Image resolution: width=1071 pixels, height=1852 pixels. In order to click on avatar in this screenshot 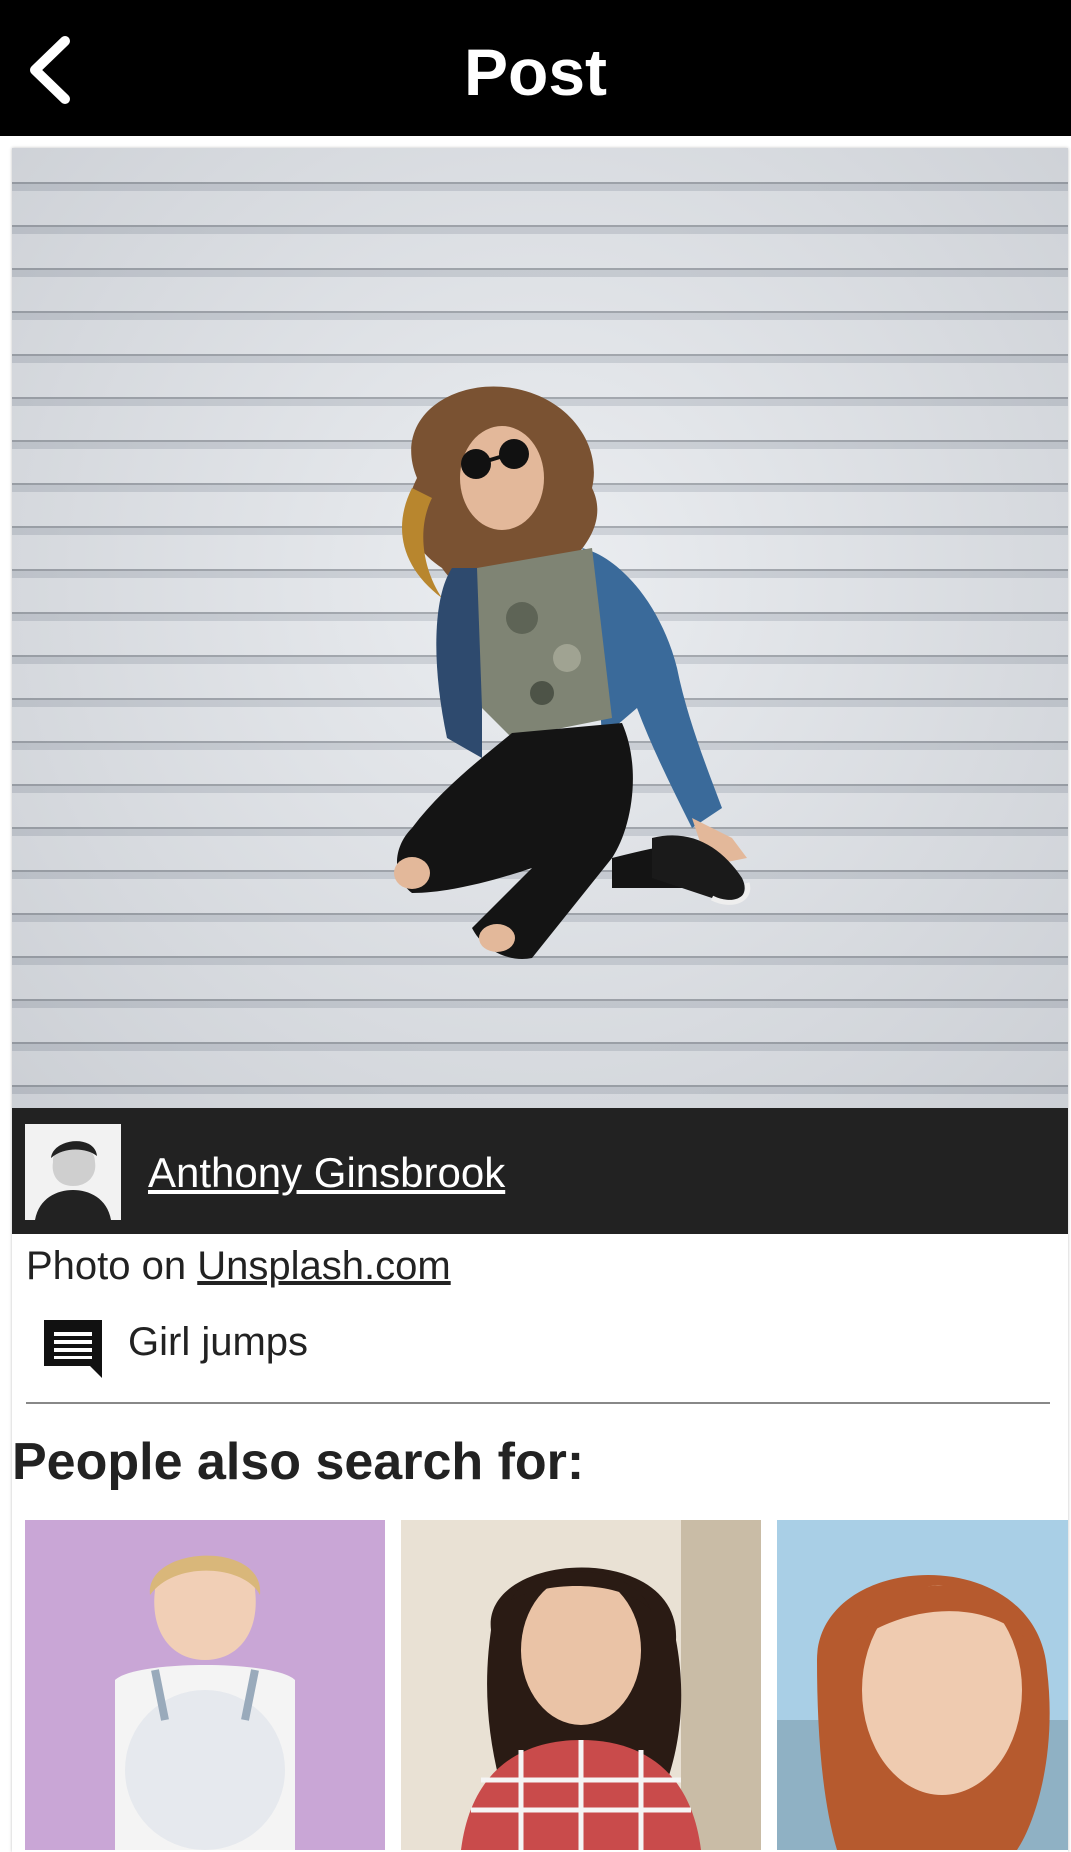, I will do `click(73, 1172)`.